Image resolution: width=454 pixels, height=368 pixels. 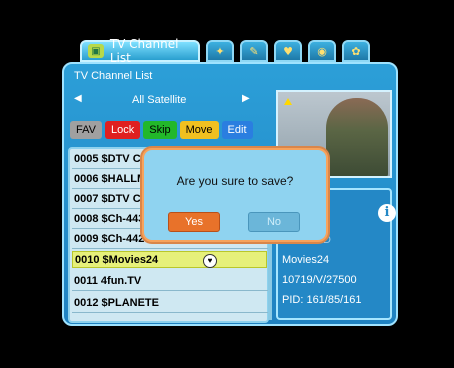 I want to click on warning-icon, so click(x=288, y=101).